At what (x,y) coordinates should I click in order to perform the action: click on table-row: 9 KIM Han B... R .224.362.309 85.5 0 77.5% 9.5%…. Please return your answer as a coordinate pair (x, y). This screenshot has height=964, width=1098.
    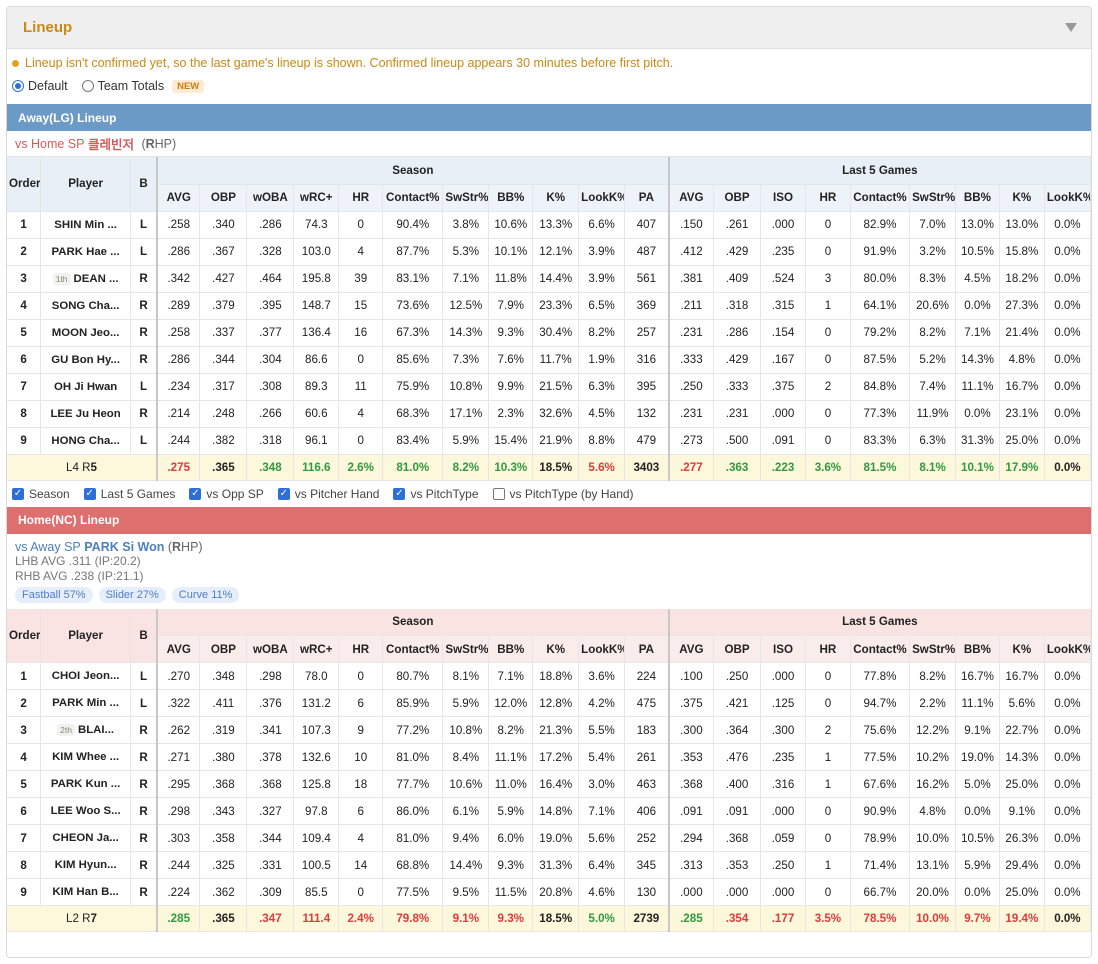
    Looking at the image, I should click on (549, 892).